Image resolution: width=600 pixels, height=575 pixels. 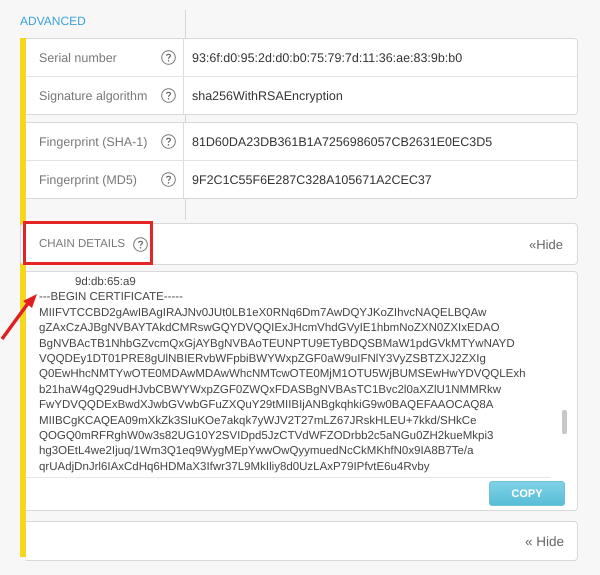 I want to click on field-value: 81D60DA23DB361B1A7256986057CB2631E0EC3D5, so click(x=341, y=141).